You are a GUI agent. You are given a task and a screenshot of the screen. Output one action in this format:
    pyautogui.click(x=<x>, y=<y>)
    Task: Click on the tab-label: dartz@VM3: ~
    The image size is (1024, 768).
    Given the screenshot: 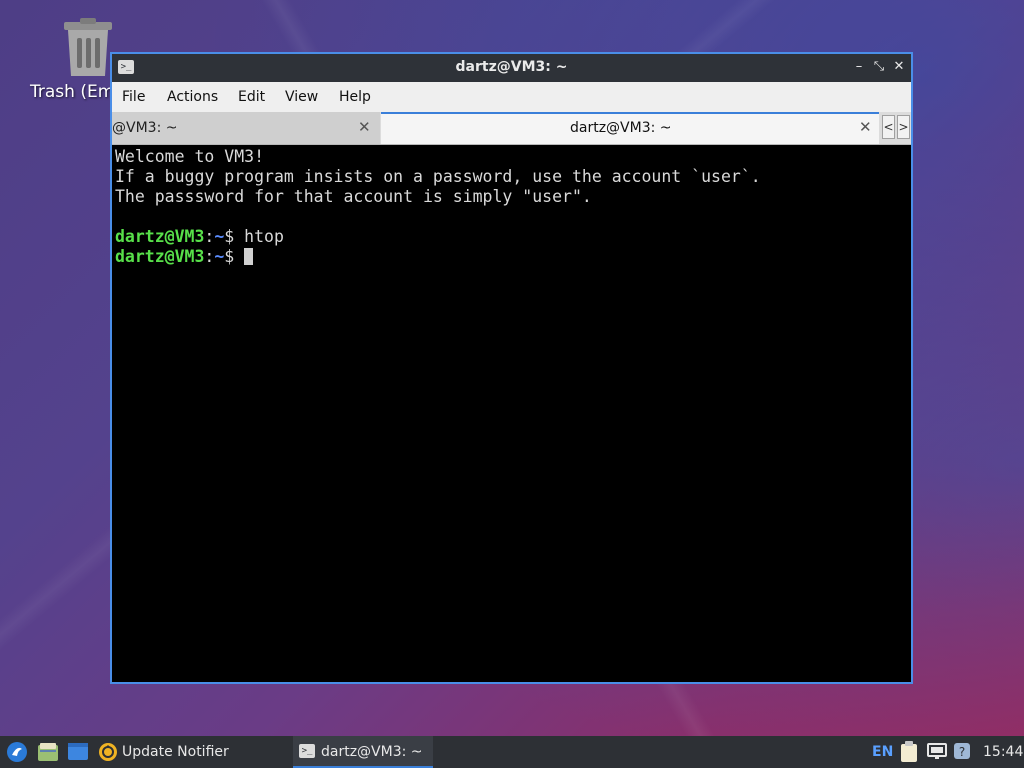 What is the action you would take?
    pyautogui.click(x=621, y=128)
    